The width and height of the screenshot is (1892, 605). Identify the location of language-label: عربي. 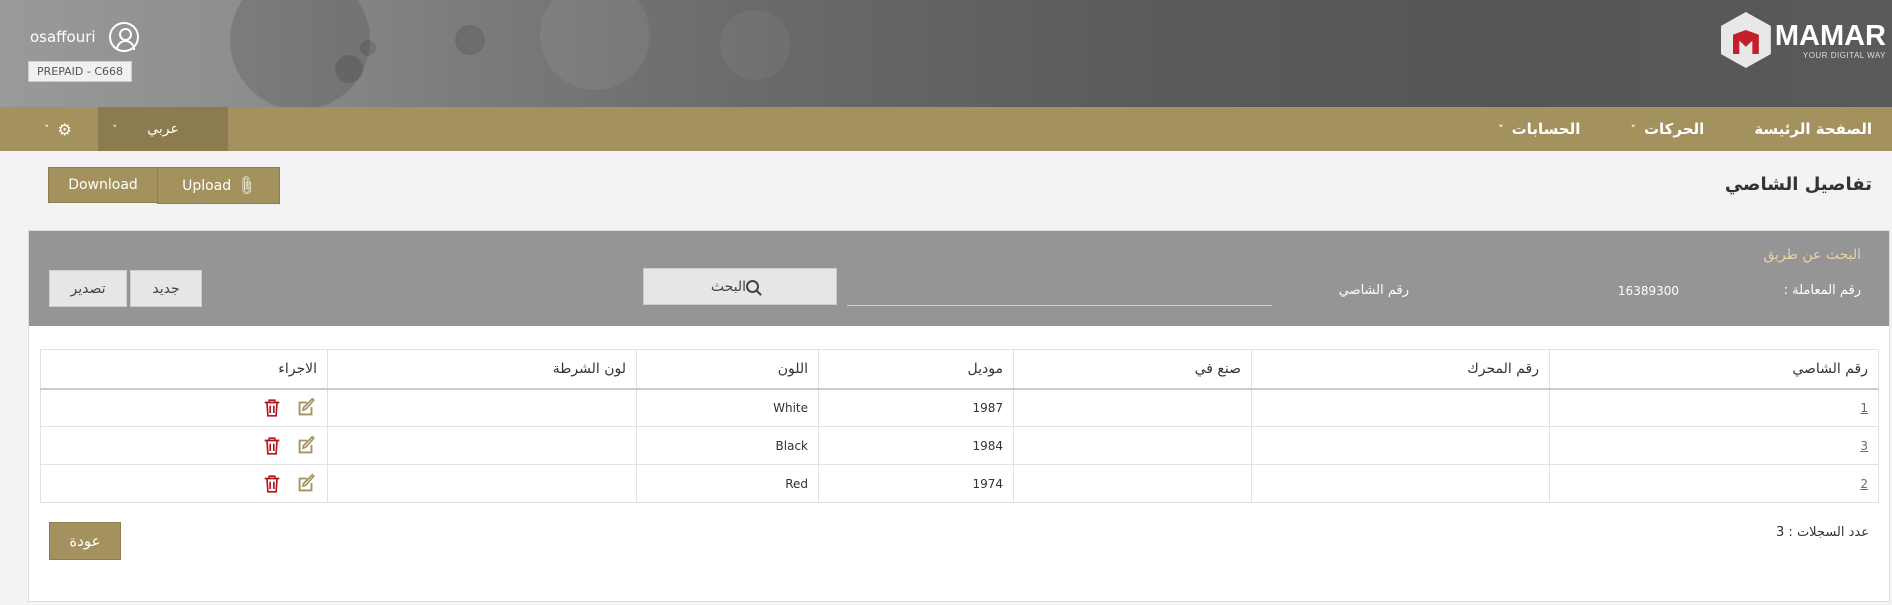
(163, 129).